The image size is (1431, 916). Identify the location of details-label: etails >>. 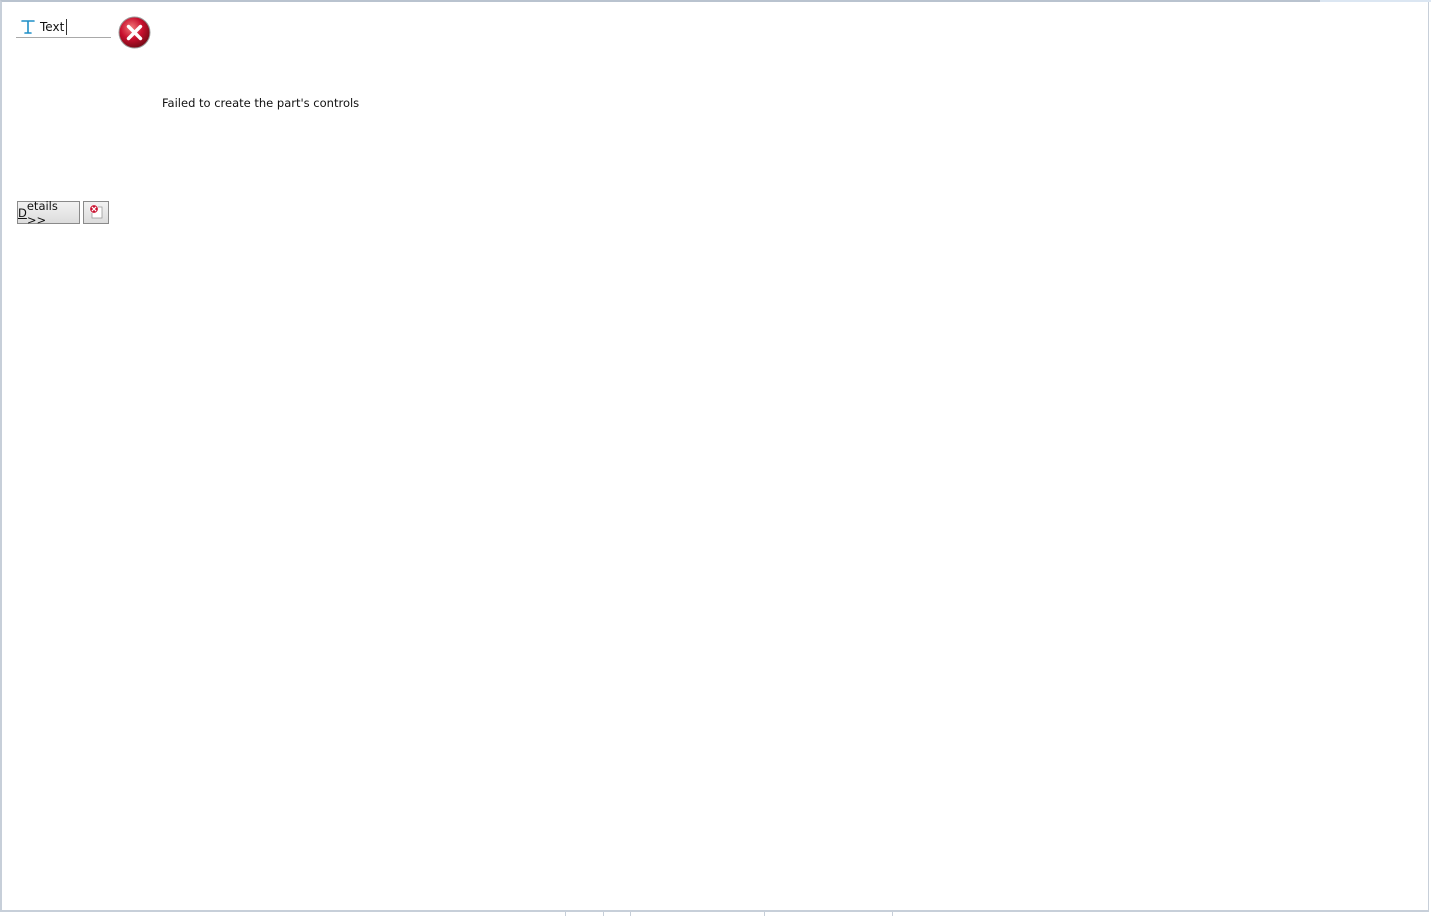
(42, 212).